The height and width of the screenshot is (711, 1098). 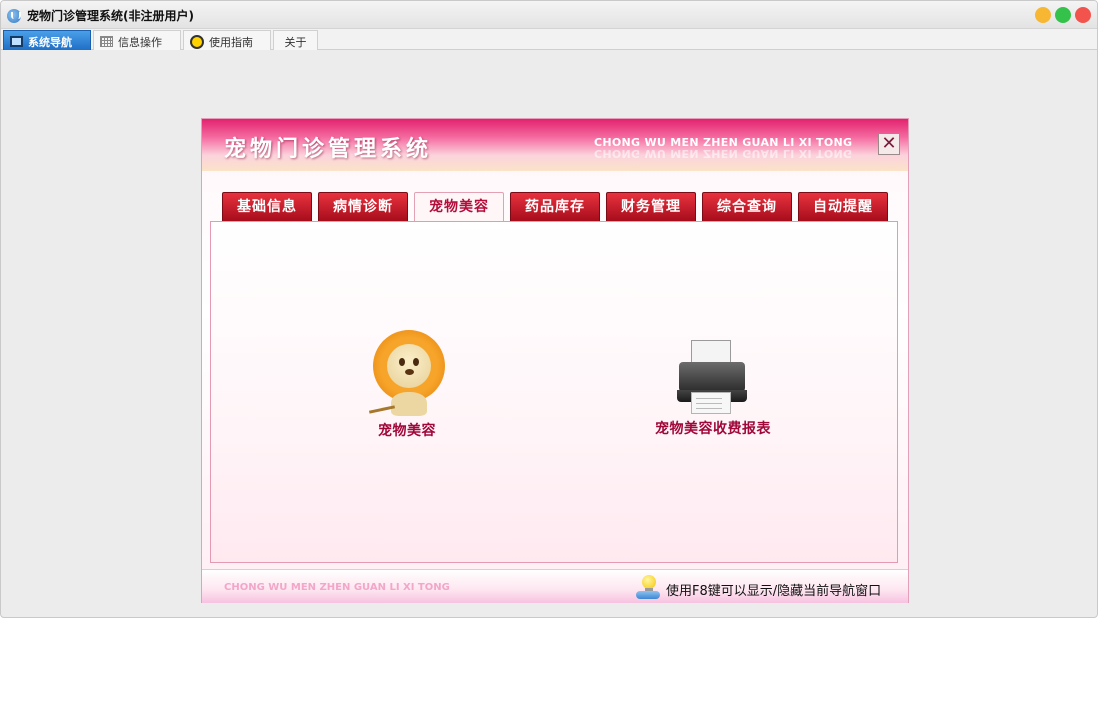 I want to click on tab-about: 关于, so click(x=295, y=40).